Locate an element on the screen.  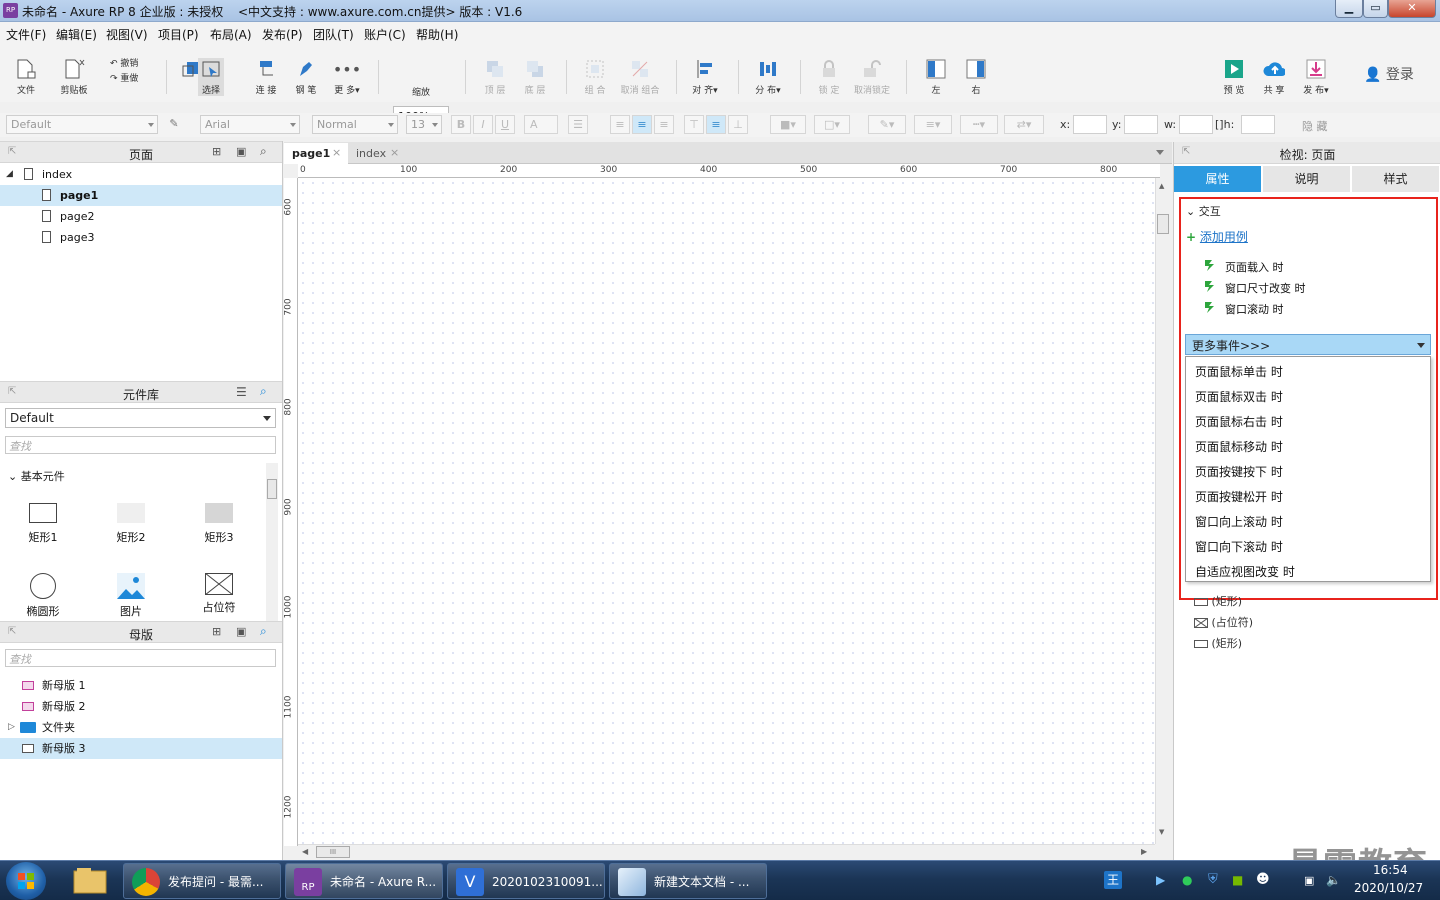
add-page-icon: ⊞ is located at coordinates (216, 151).